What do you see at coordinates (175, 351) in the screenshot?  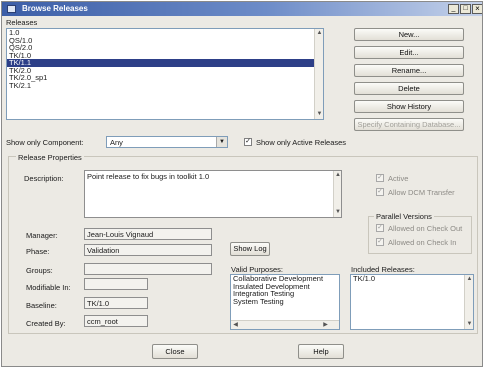 I see `close-button: Close` at bounding box center [175, 351].